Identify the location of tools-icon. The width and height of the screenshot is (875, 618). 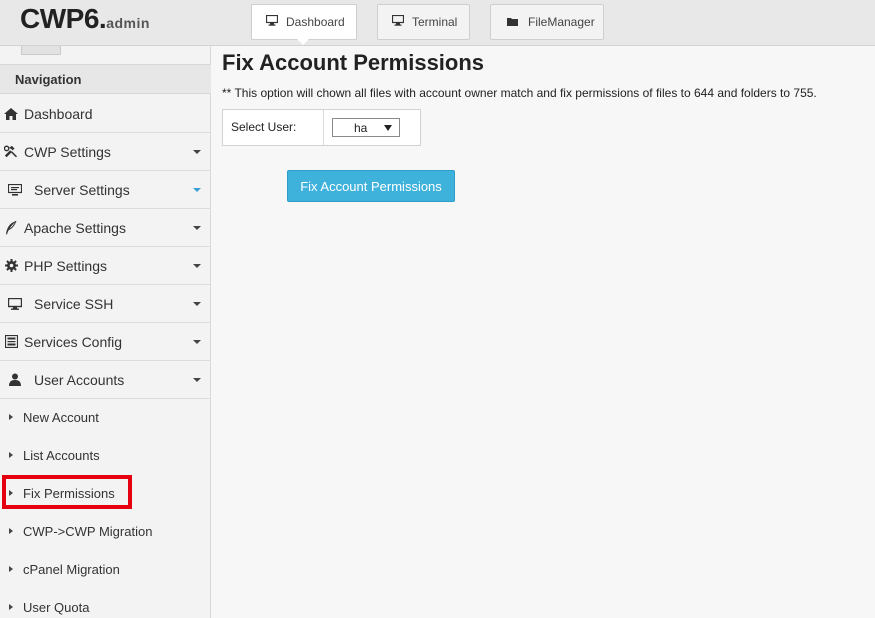
(11, 151).